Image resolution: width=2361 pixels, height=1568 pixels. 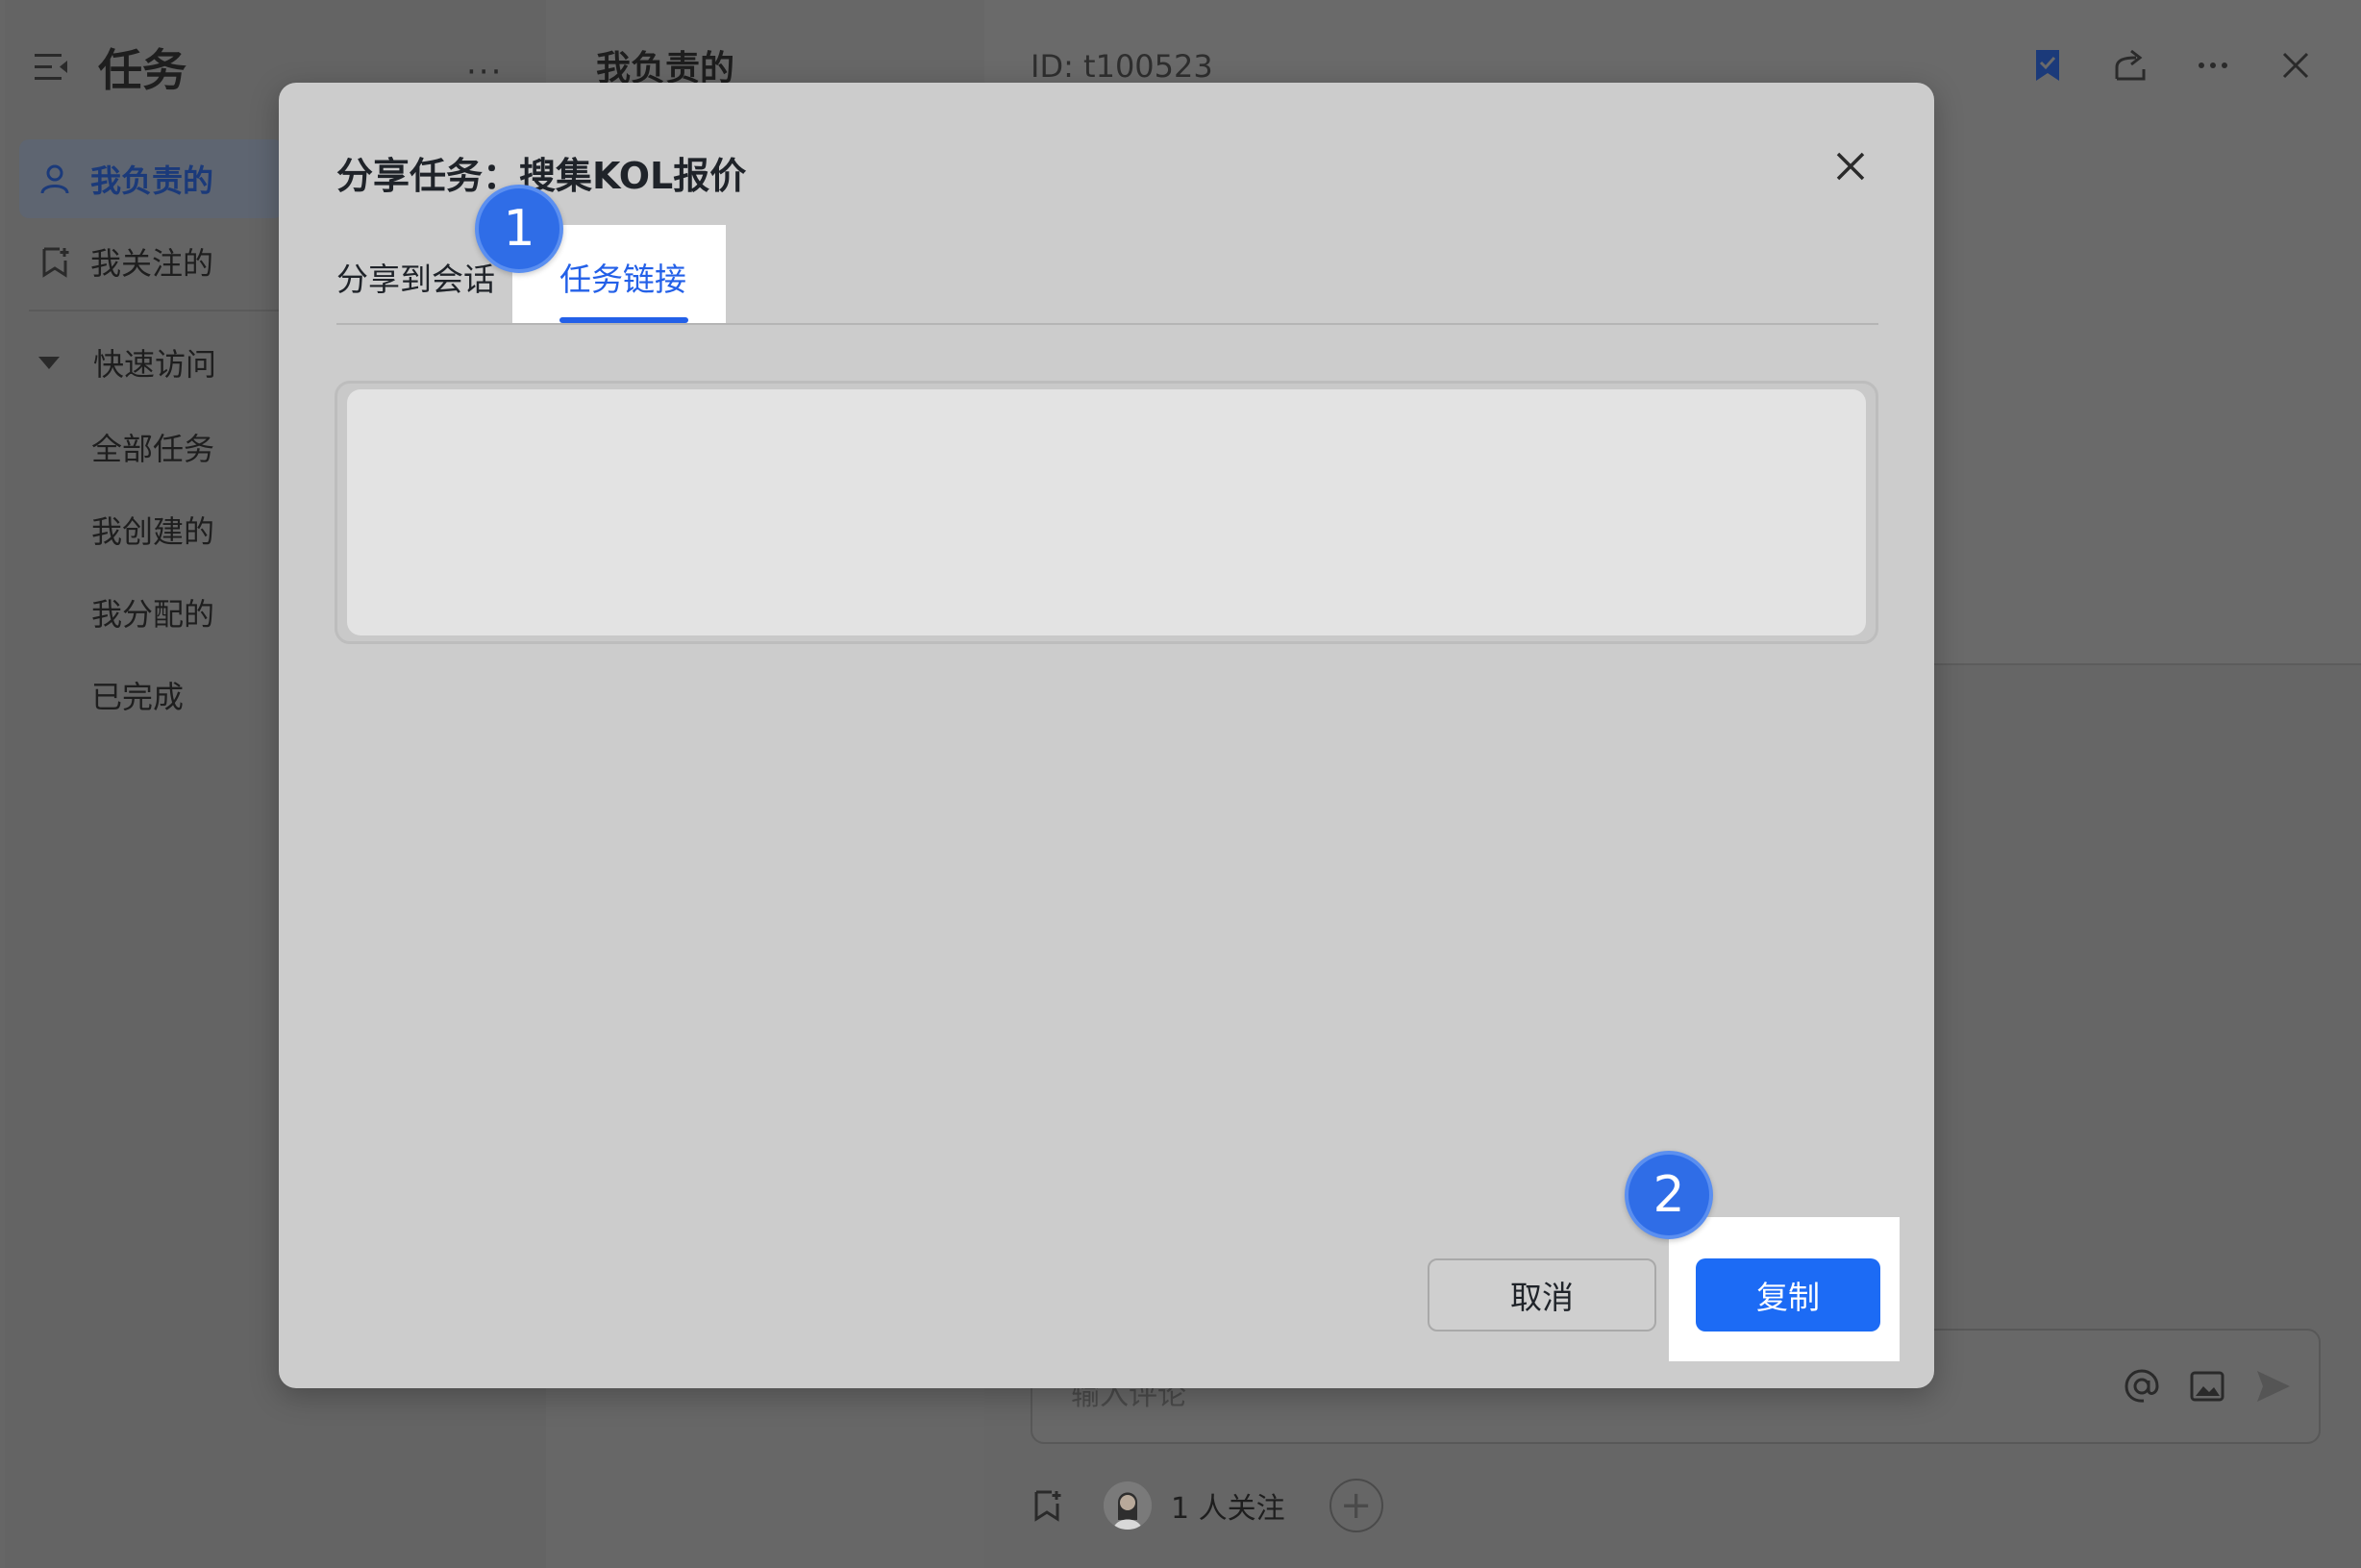 What do you see at coordinates (1228, 1509) in the screenshot?
I see `follow-count: 1 人关注` at bounding box center [1228, 1509].